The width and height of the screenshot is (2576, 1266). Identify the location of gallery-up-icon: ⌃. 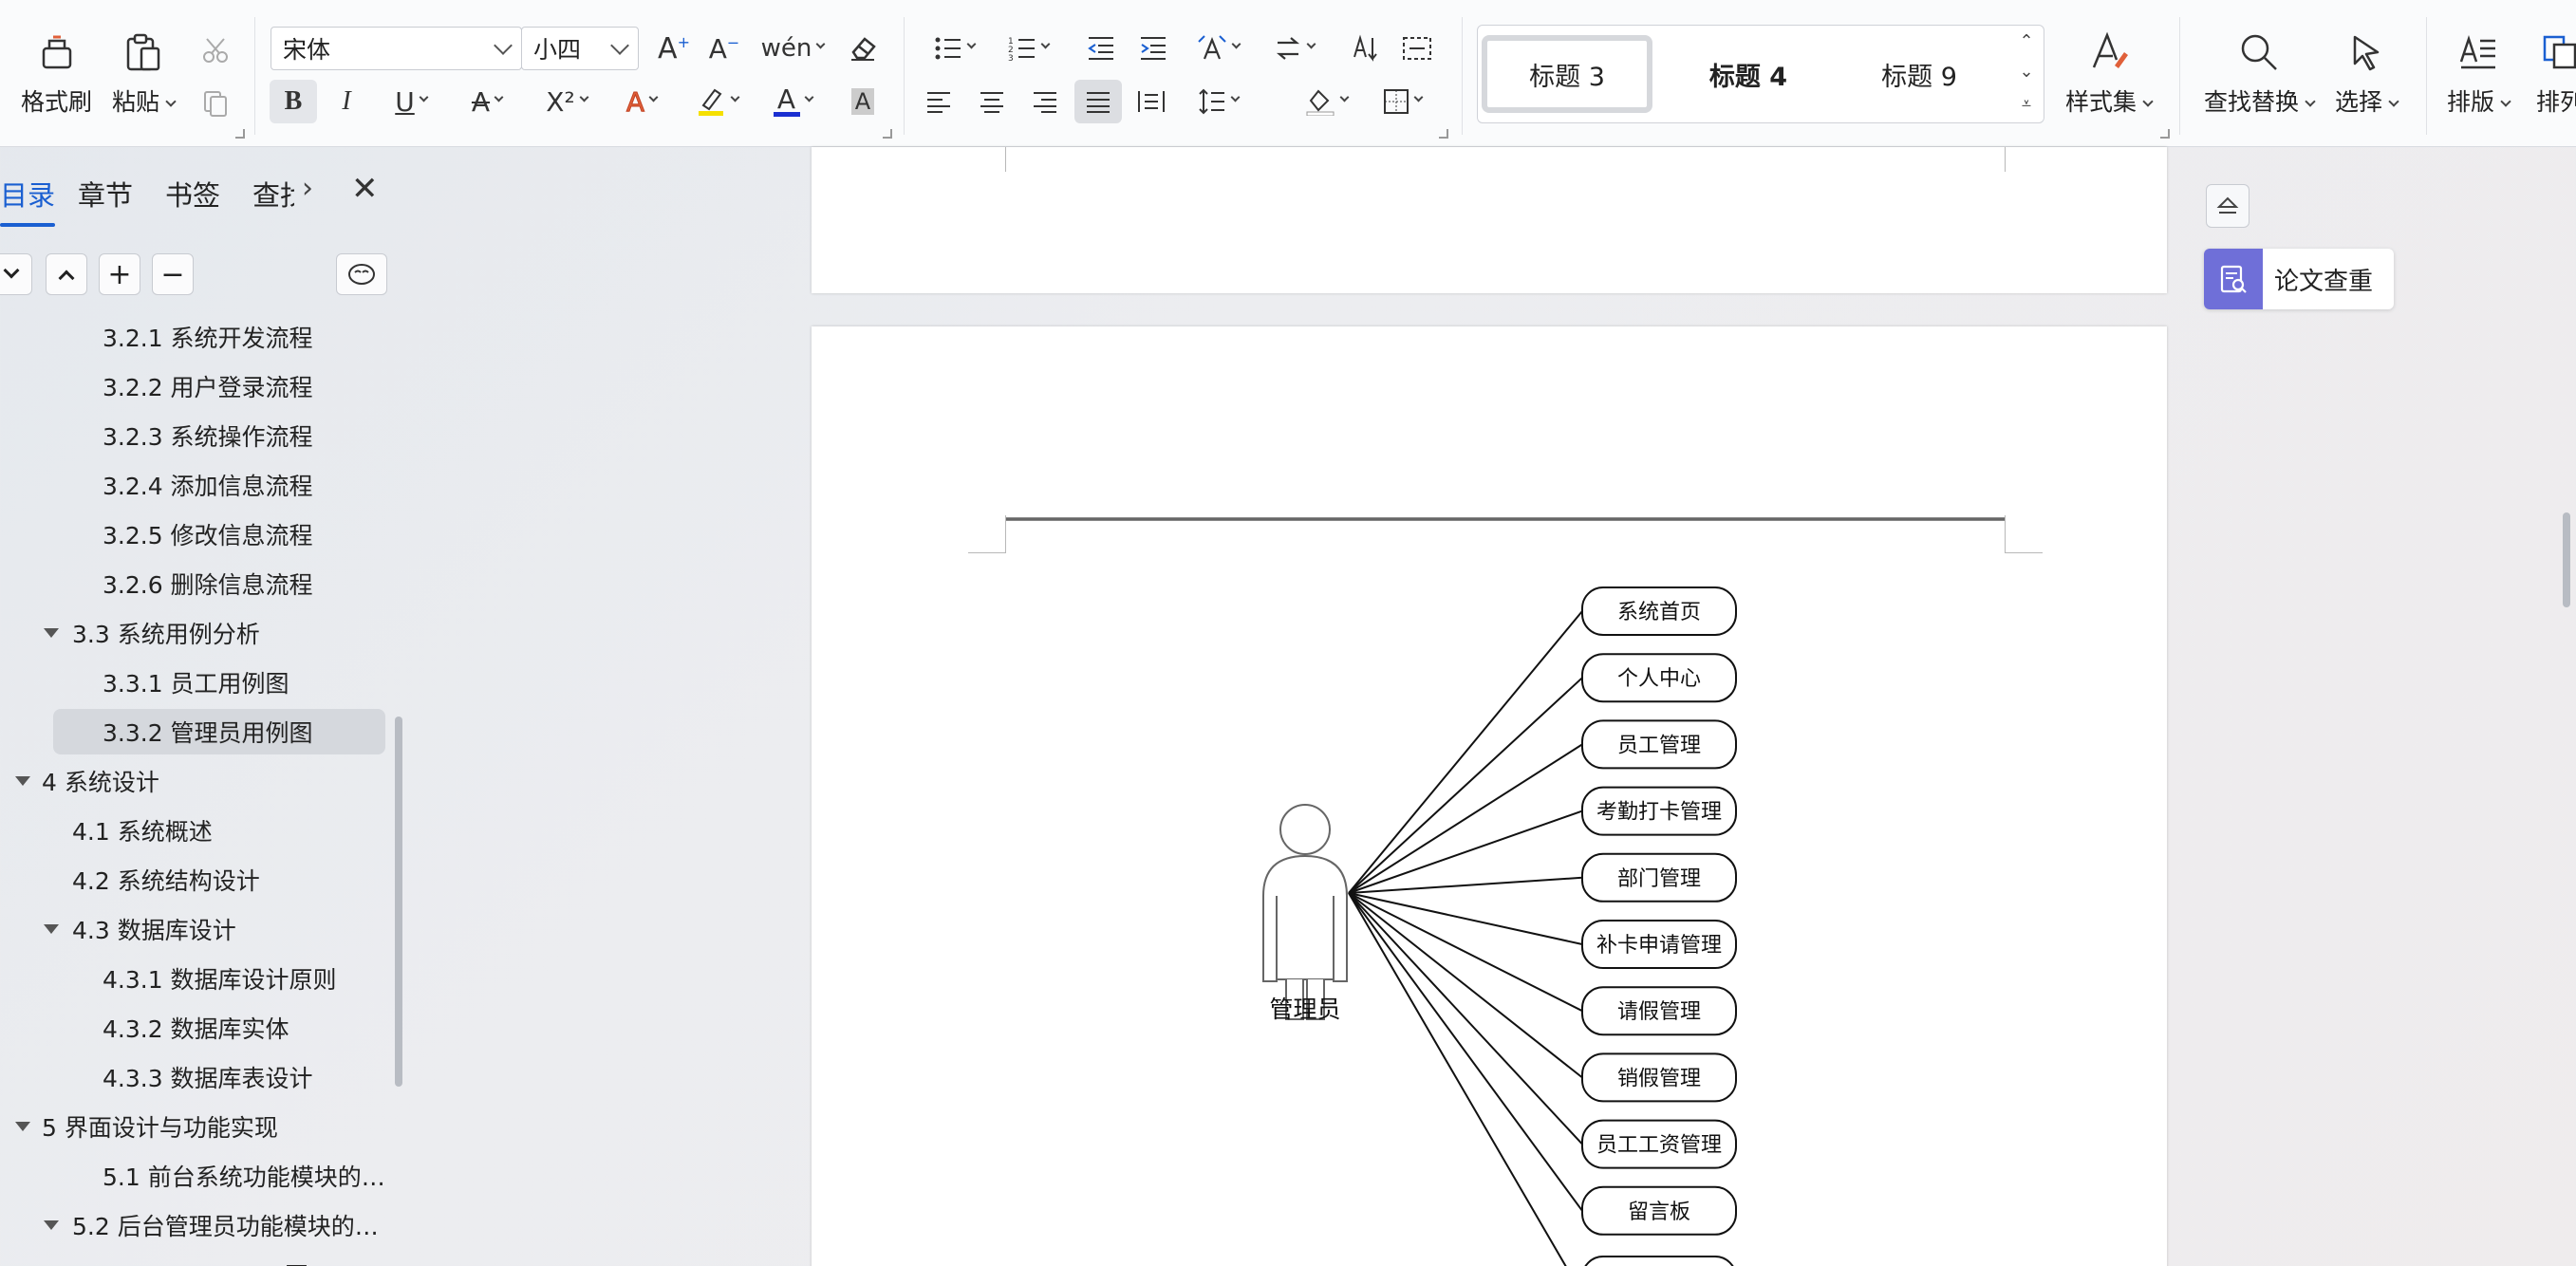
(2026, 41).